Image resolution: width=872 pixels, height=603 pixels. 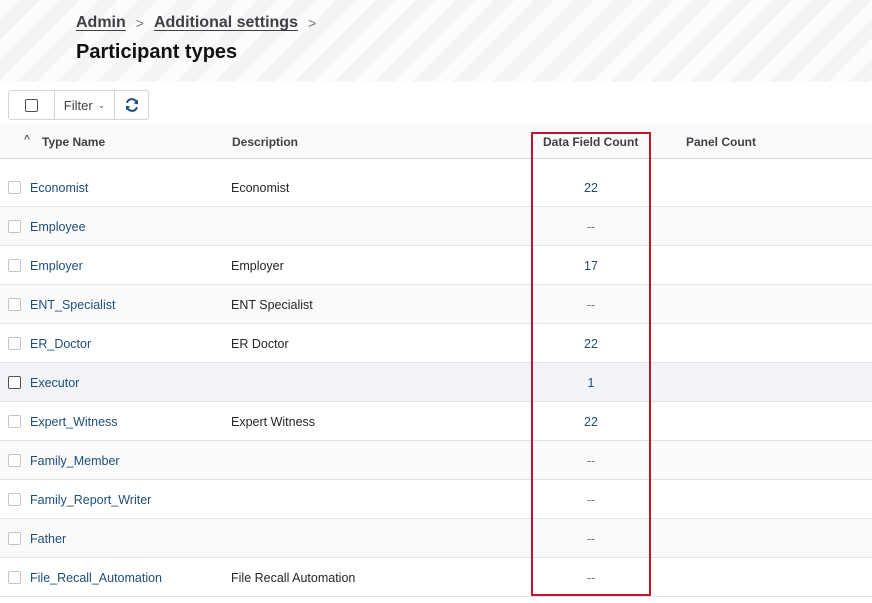 What do you see at coordinates (101, 23) in the screenshot?
I see `breadcrumb-admin-link: Admin` at bounding box center [101, 23].